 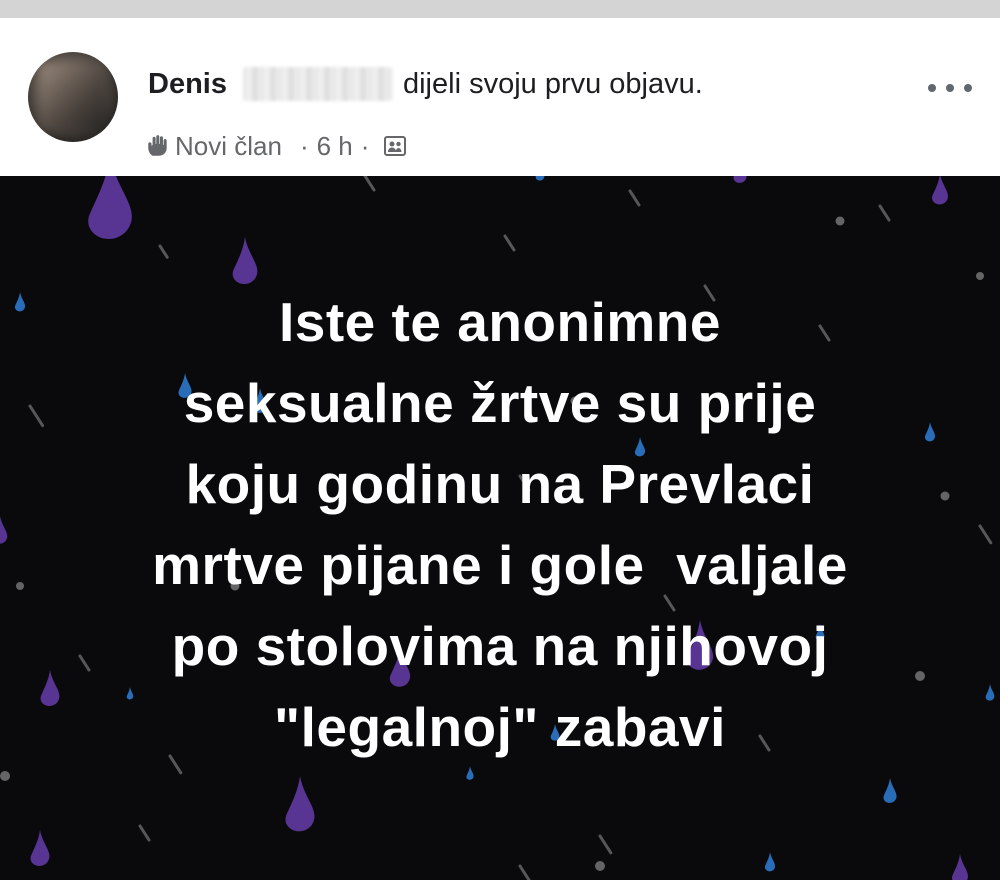 What do you see at coordinates (500, 727) in the screenshot?
I see `post-text-line-6: "legalnoj" zabavi` at bounding box center [500, 727].